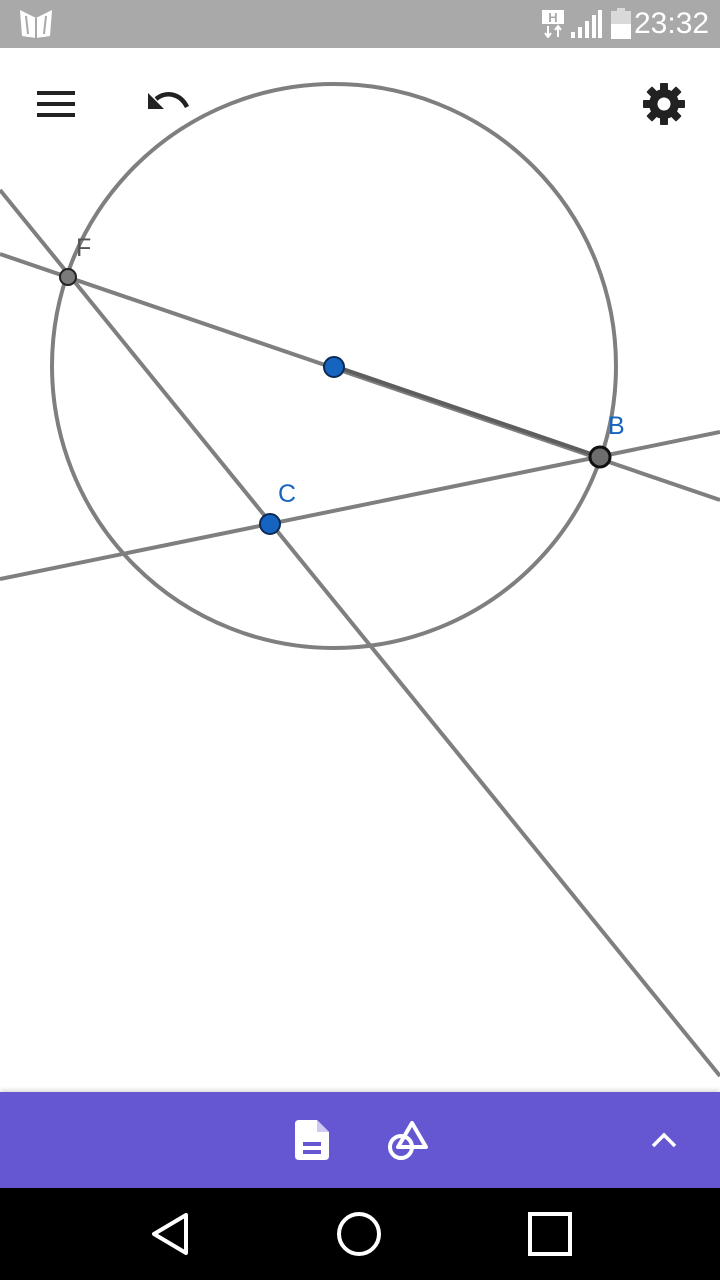  I want to click on back-button, so click(170, 1234).